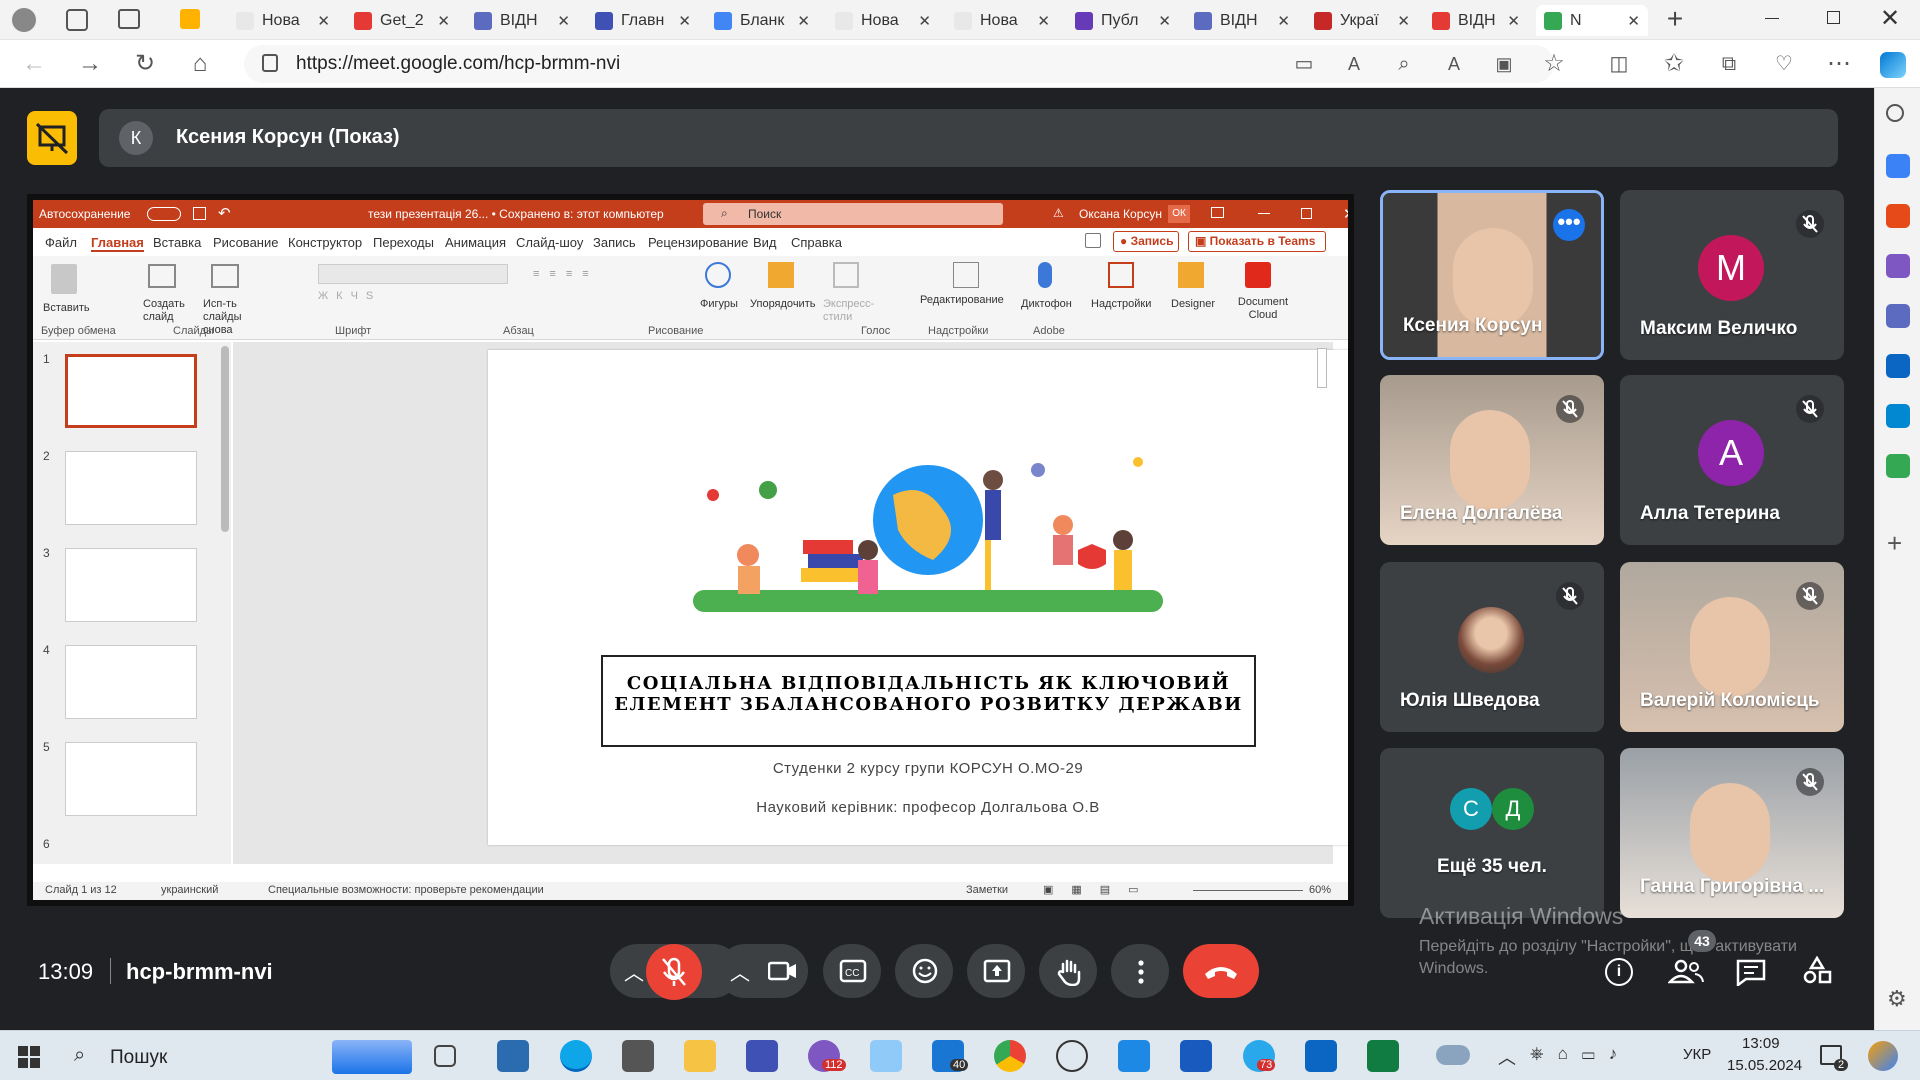 This screenshot has height=1080, width=1920. Describe the element at coordinates (177, 242) in the screenshot. I see `ppt-menu-item: Вставка` at that location.